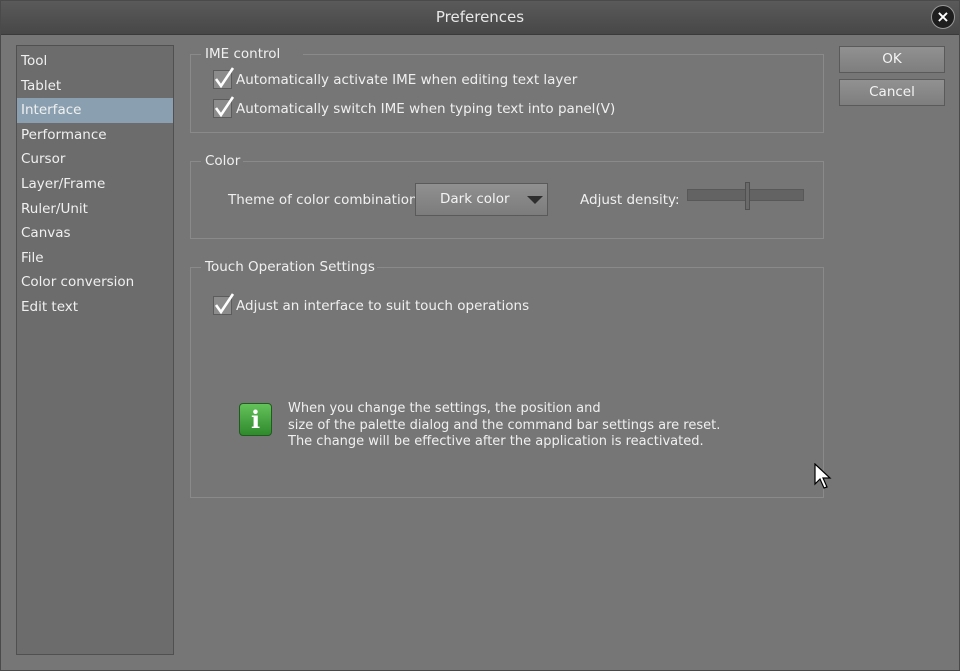 The height and width of the screenshot is (671, 960). I want to click on color-group-title: Color, so click(223, 161).